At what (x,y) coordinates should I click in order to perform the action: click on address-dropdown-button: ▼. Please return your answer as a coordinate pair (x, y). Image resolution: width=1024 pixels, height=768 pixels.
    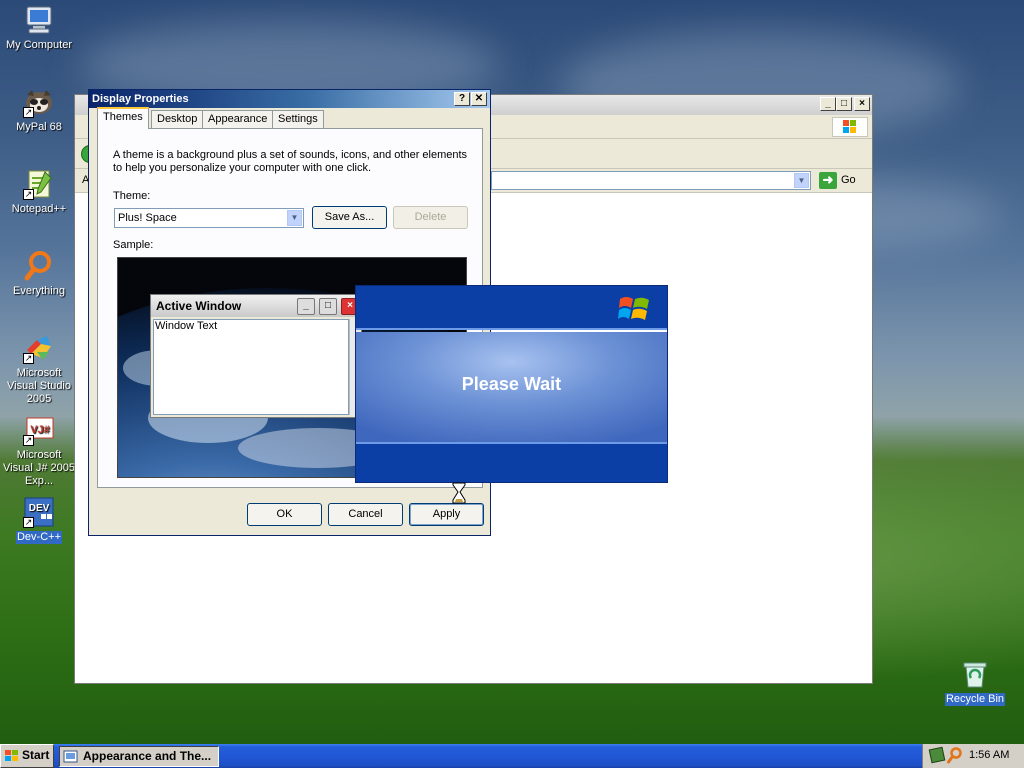
    Looking at the image, I should click on (801, 180).